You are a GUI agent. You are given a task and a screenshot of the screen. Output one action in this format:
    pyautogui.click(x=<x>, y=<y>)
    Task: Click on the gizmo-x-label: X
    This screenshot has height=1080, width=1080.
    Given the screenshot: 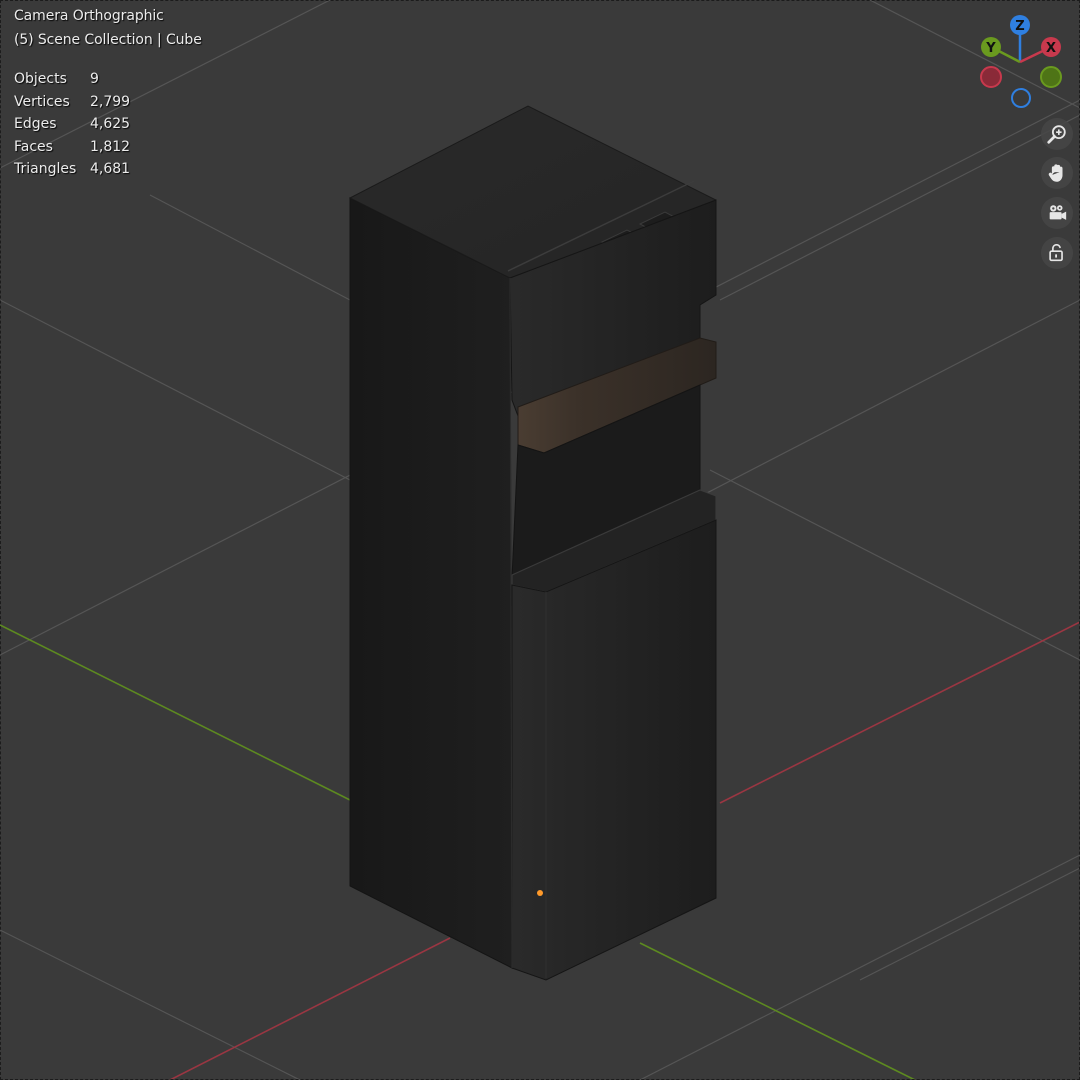 What is the action you would take?
    pyautogui.click(x=1051, y=48)
    